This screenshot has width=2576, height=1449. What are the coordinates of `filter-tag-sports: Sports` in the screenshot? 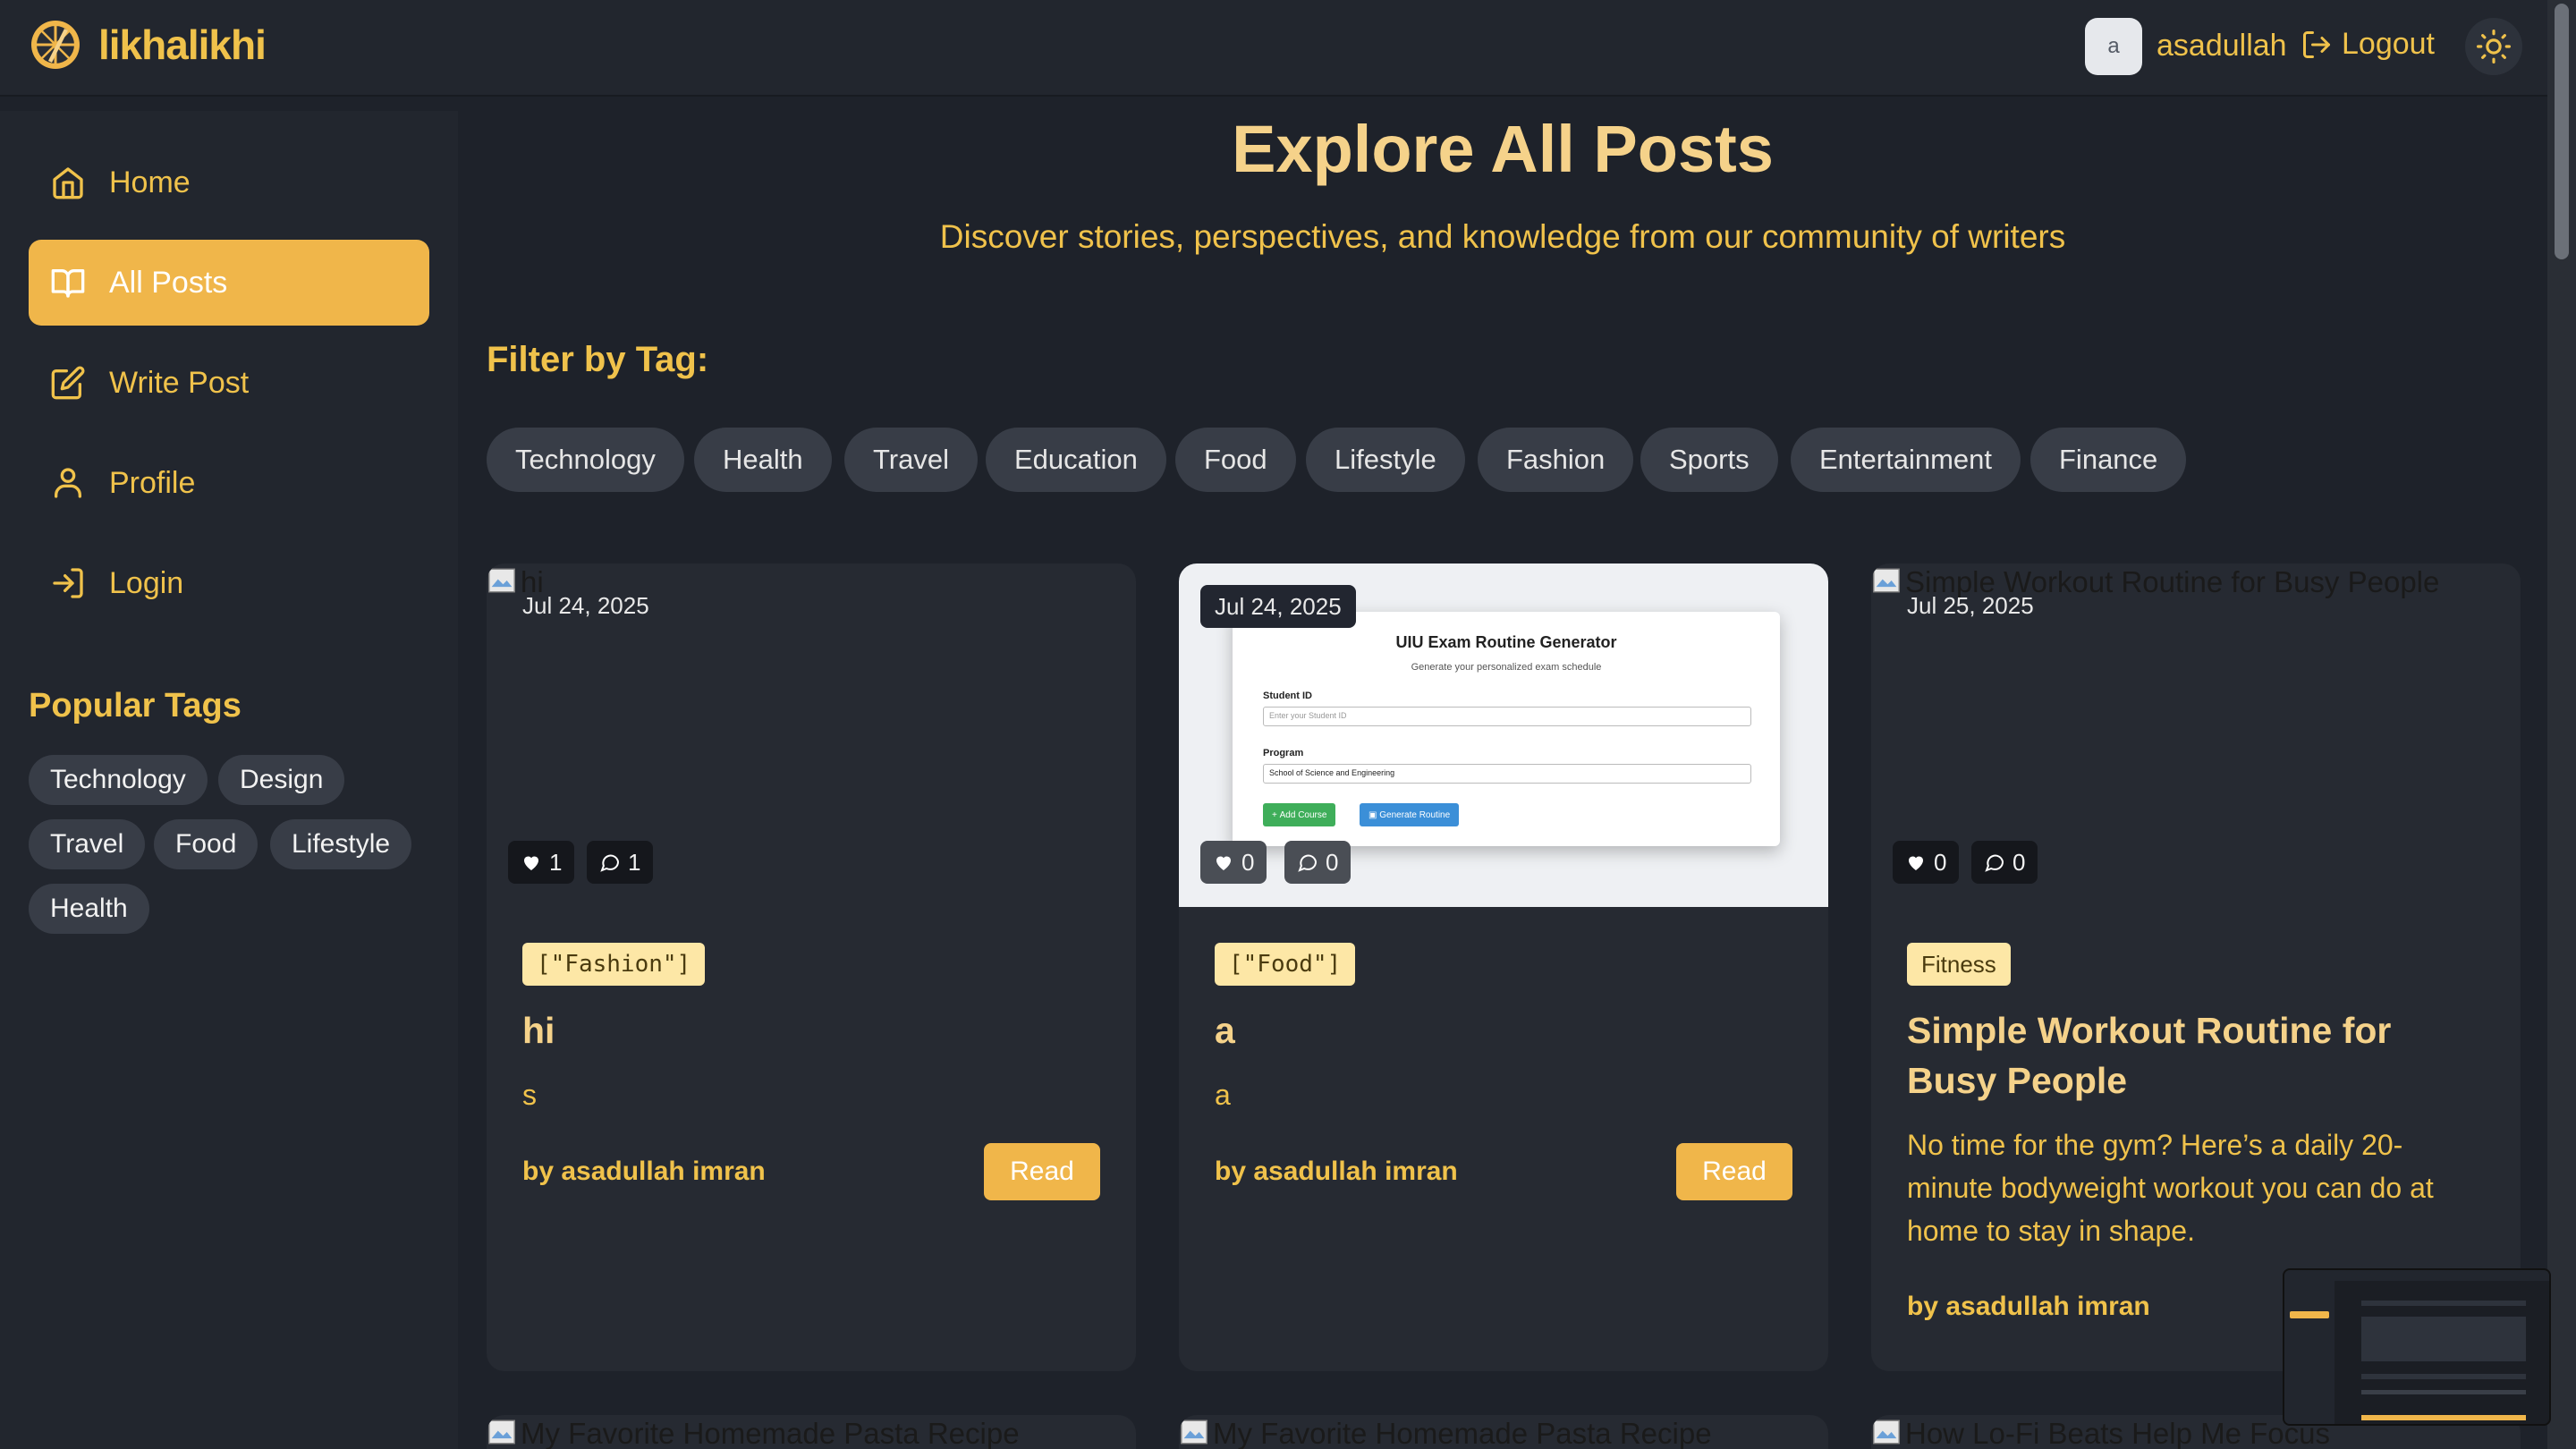 It's located at (1709, 460).